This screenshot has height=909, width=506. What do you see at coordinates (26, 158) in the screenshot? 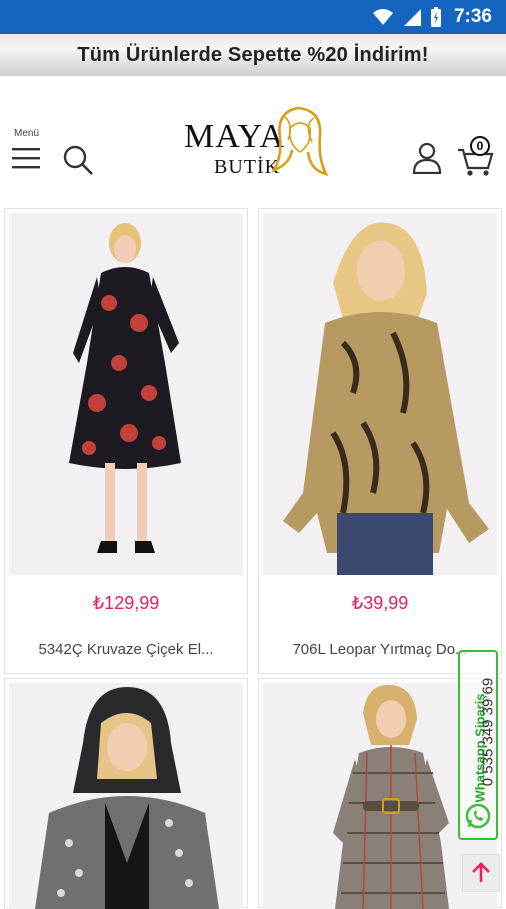
I see `hamburger-icon` at bounding box center [26, 158].